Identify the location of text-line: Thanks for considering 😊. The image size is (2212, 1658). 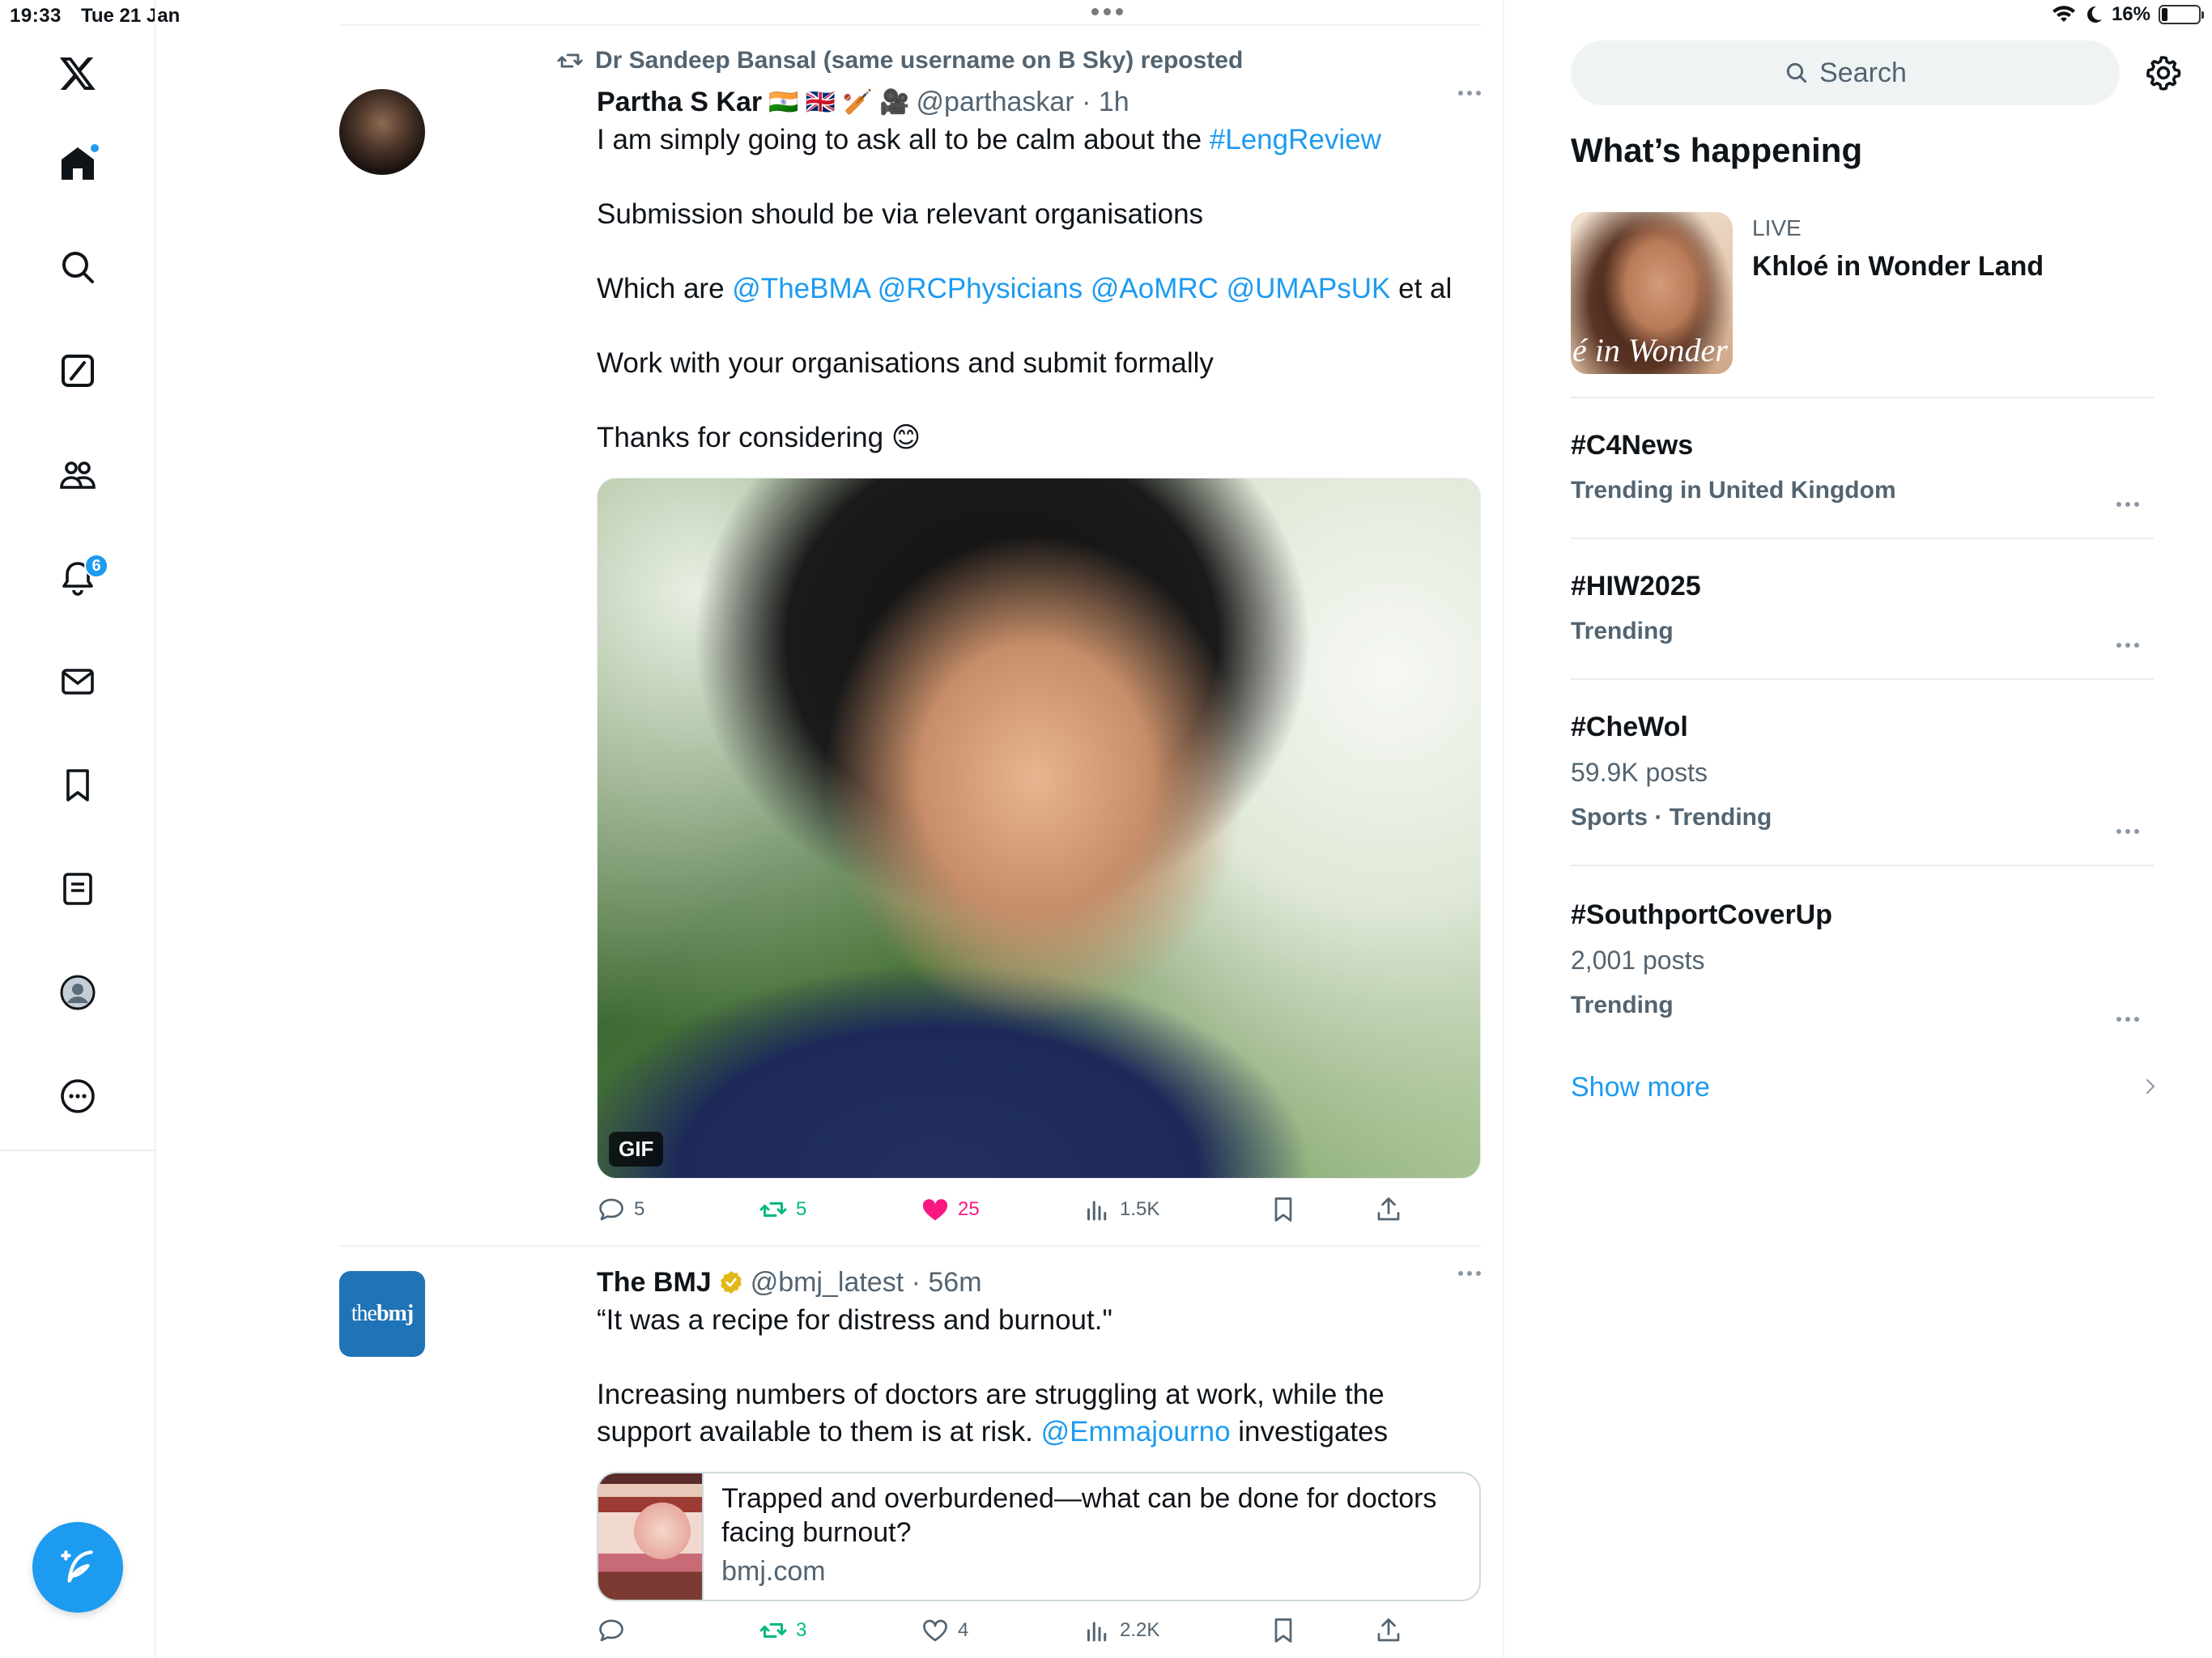
(759, 437).